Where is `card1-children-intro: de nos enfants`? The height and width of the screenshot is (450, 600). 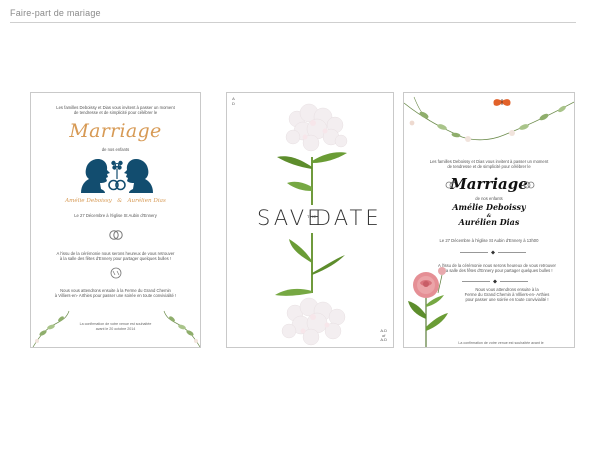
card1-children-intro: de nos enfants is located at coordinates (115, 149).